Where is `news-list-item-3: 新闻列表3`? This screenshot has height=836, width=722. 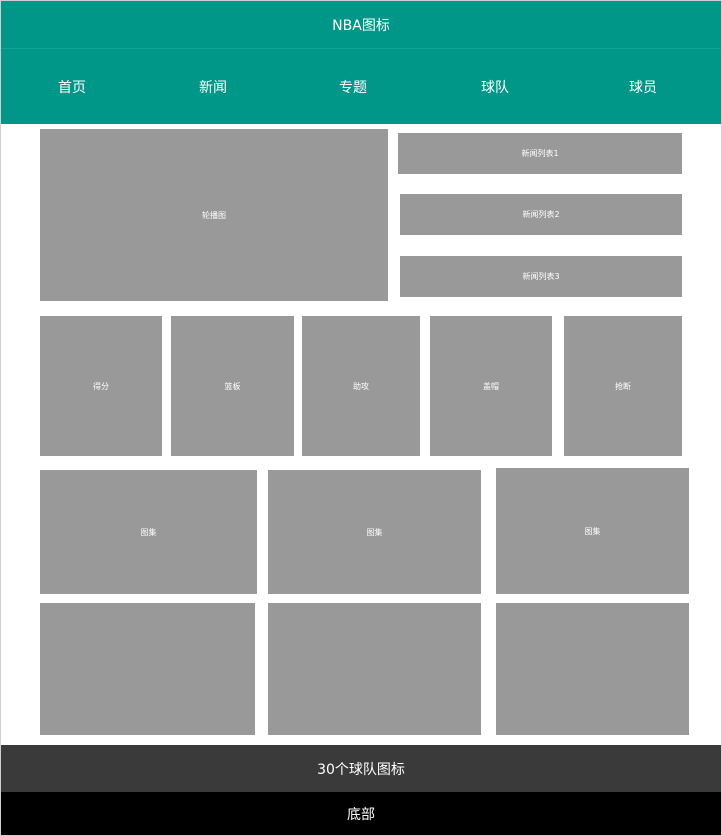
news-list-item-3: 新闻列表3 is located at coordinates (541, 276).